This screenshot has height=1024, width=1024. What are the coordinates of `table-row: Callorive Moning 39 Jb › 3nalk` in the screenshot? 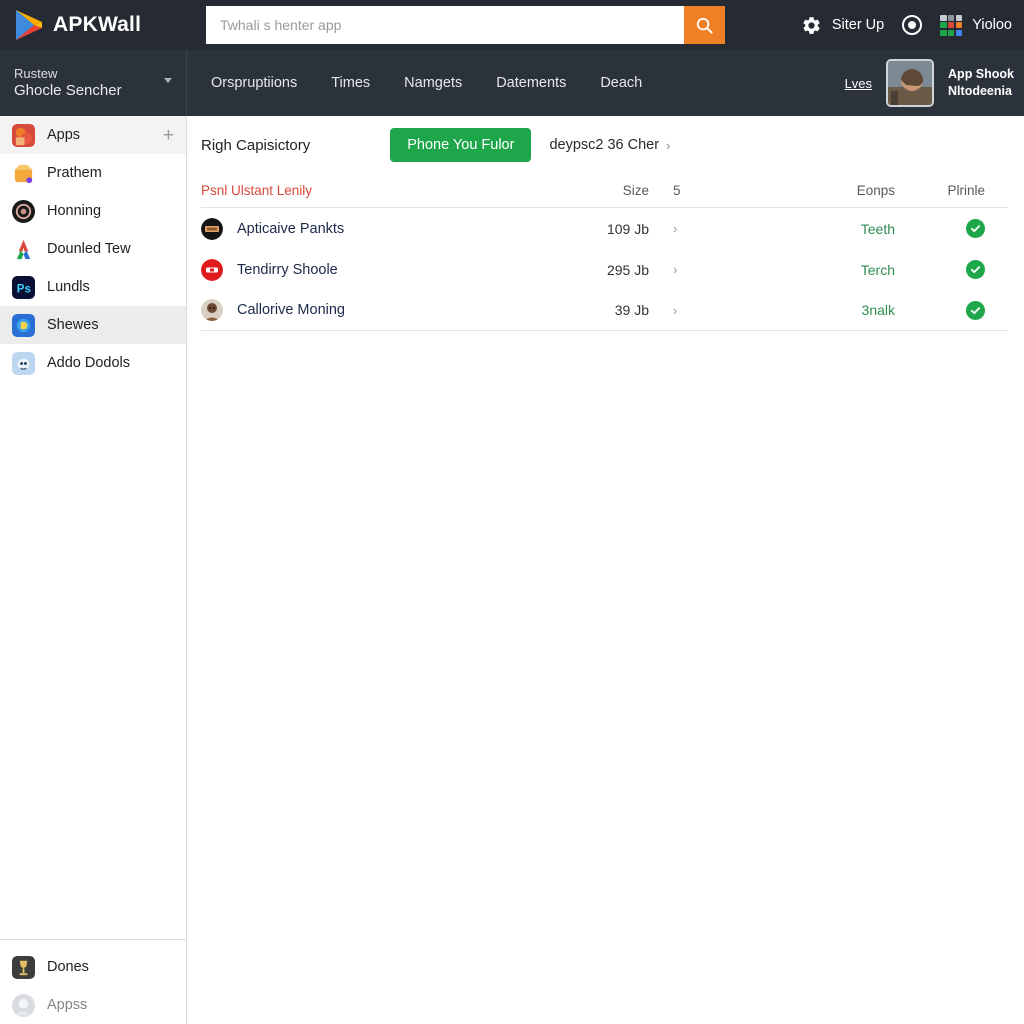 It's located at (604, 310).